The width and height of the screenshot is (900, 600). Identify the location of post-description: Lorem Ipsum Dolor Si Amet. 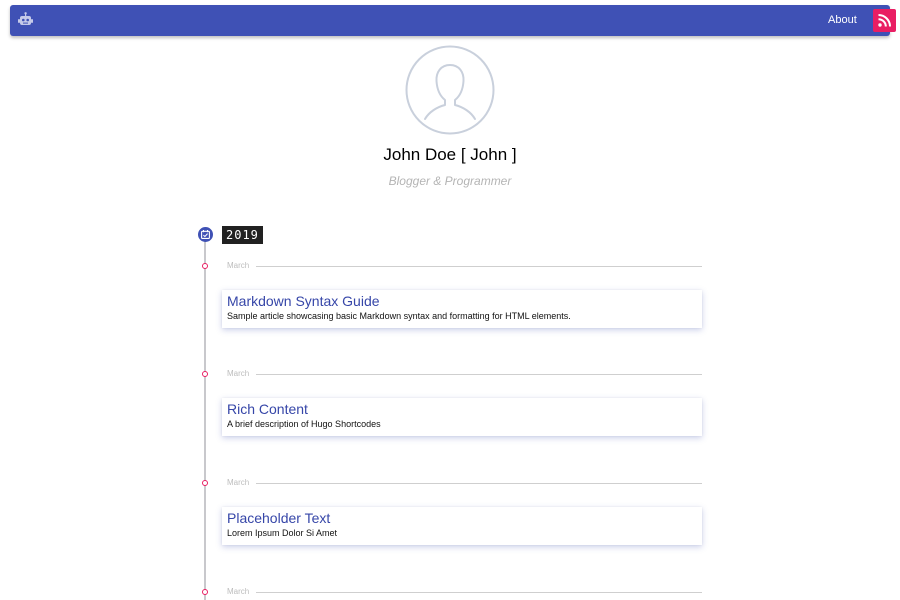
(282, 533).